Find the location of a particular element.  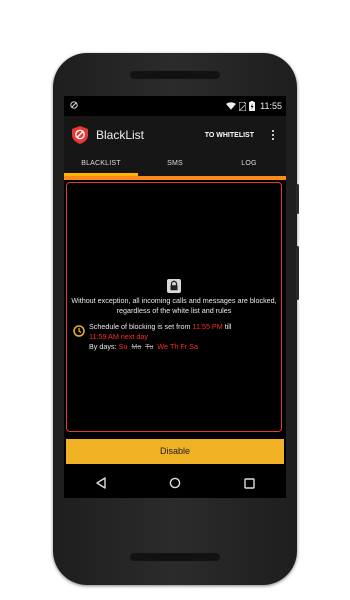

status-time: 11:55 is located at coordinates (271, 106).